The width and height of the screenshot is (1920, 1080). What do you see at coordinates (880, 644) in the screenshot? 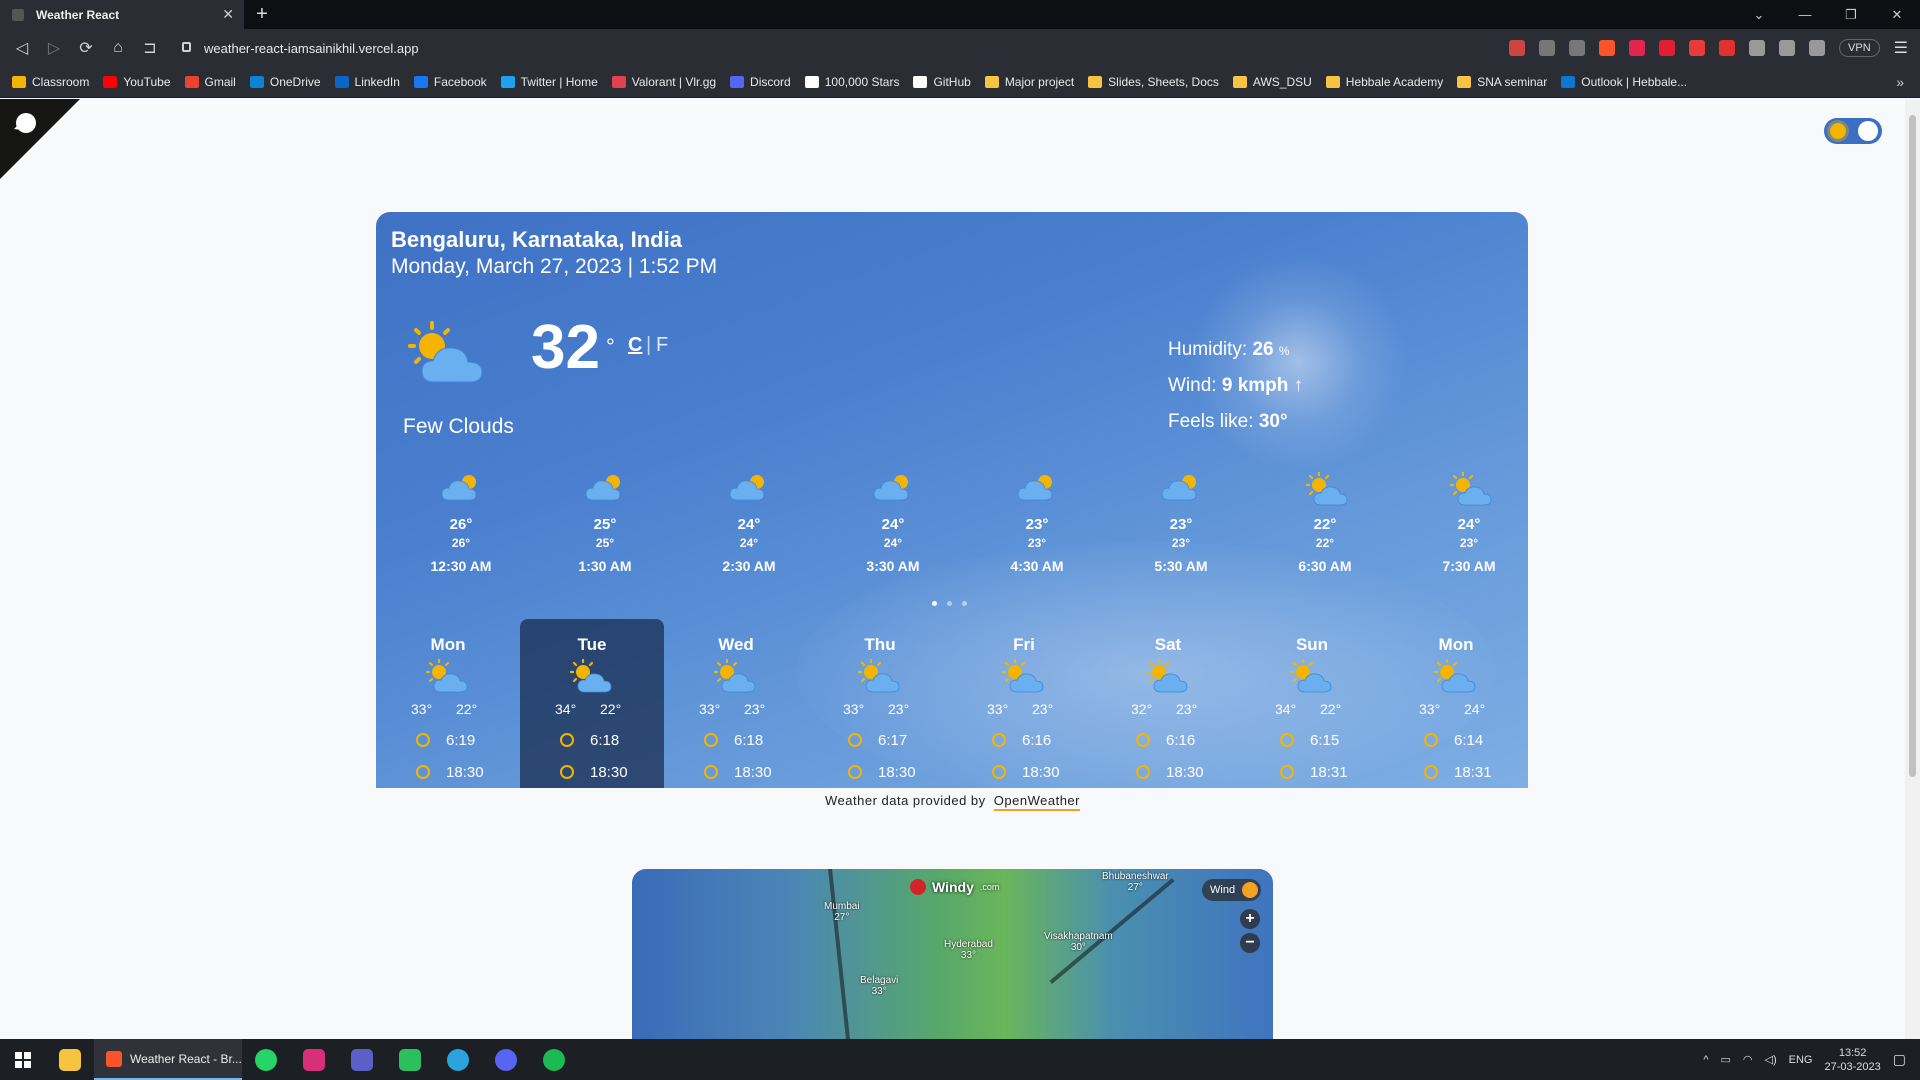
I see `day-name: Thu` at bounding box center [880, 644].